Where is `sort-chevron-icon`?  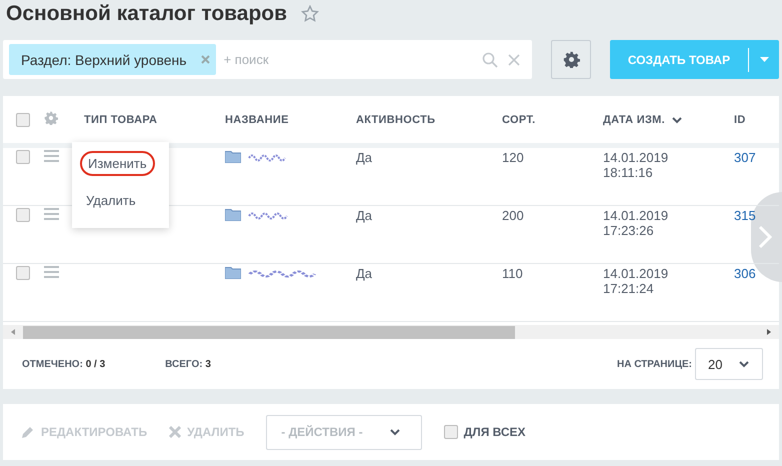 sort-chevron-icon is located at coordinates (676, 120).